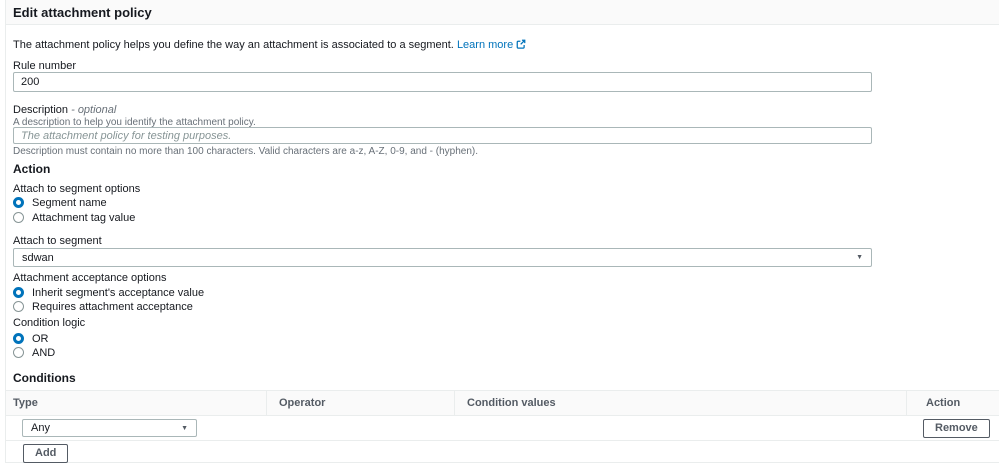  What do you see at coordinates (491, 45) in the screenshot?
I see `learn-more-link: Learn more` at bounding box center [491, 45].